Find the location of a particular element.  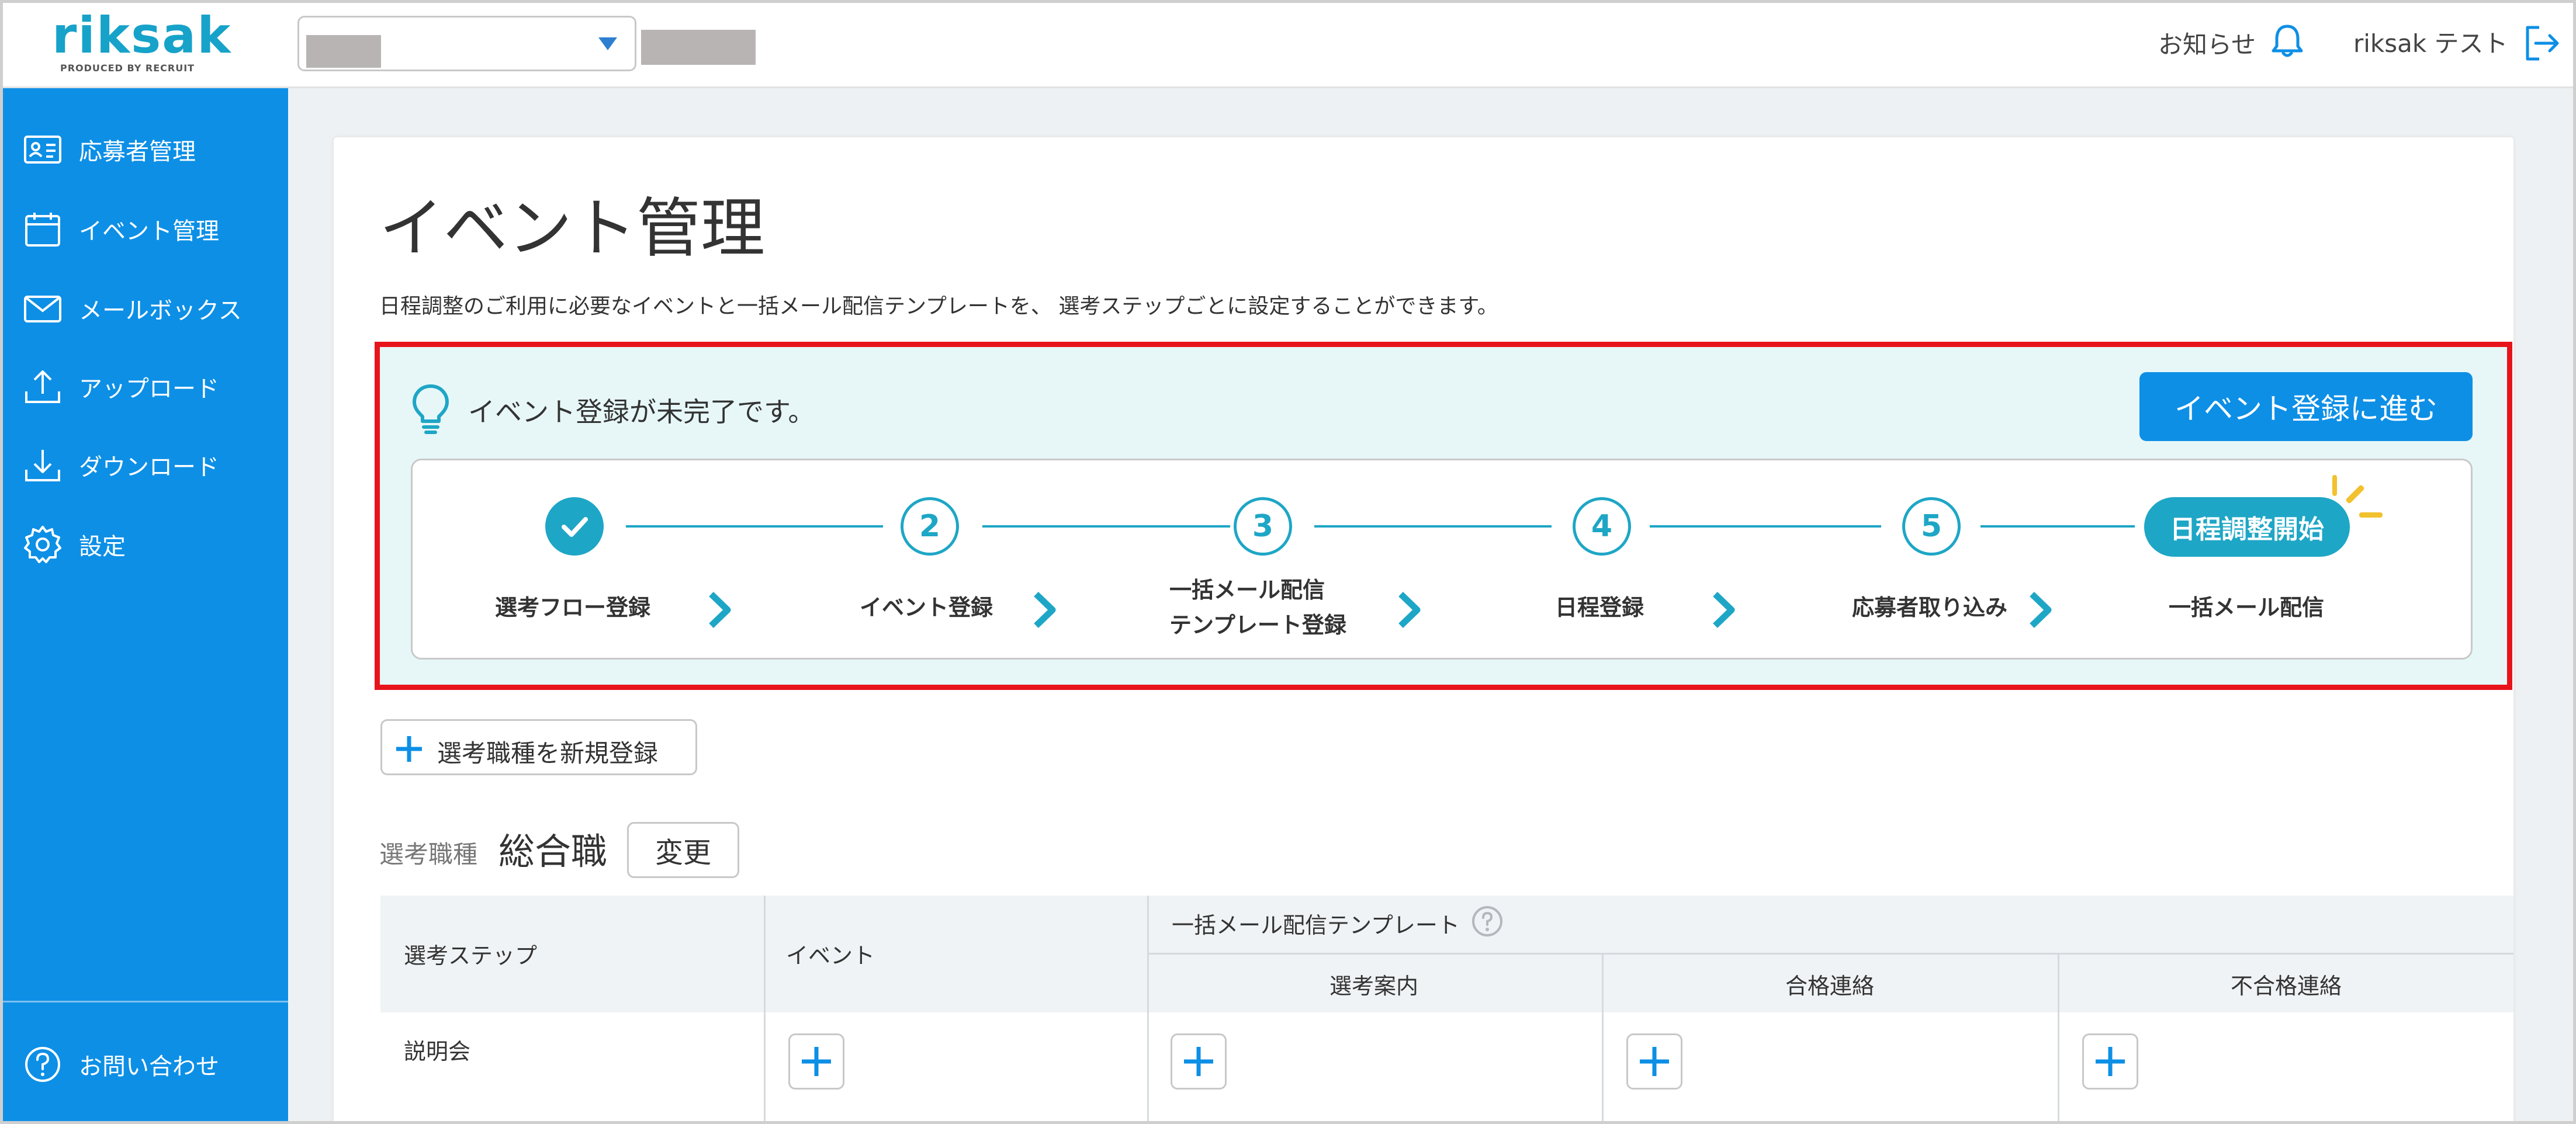

logout-icon is located at coordinates (2542, 43).